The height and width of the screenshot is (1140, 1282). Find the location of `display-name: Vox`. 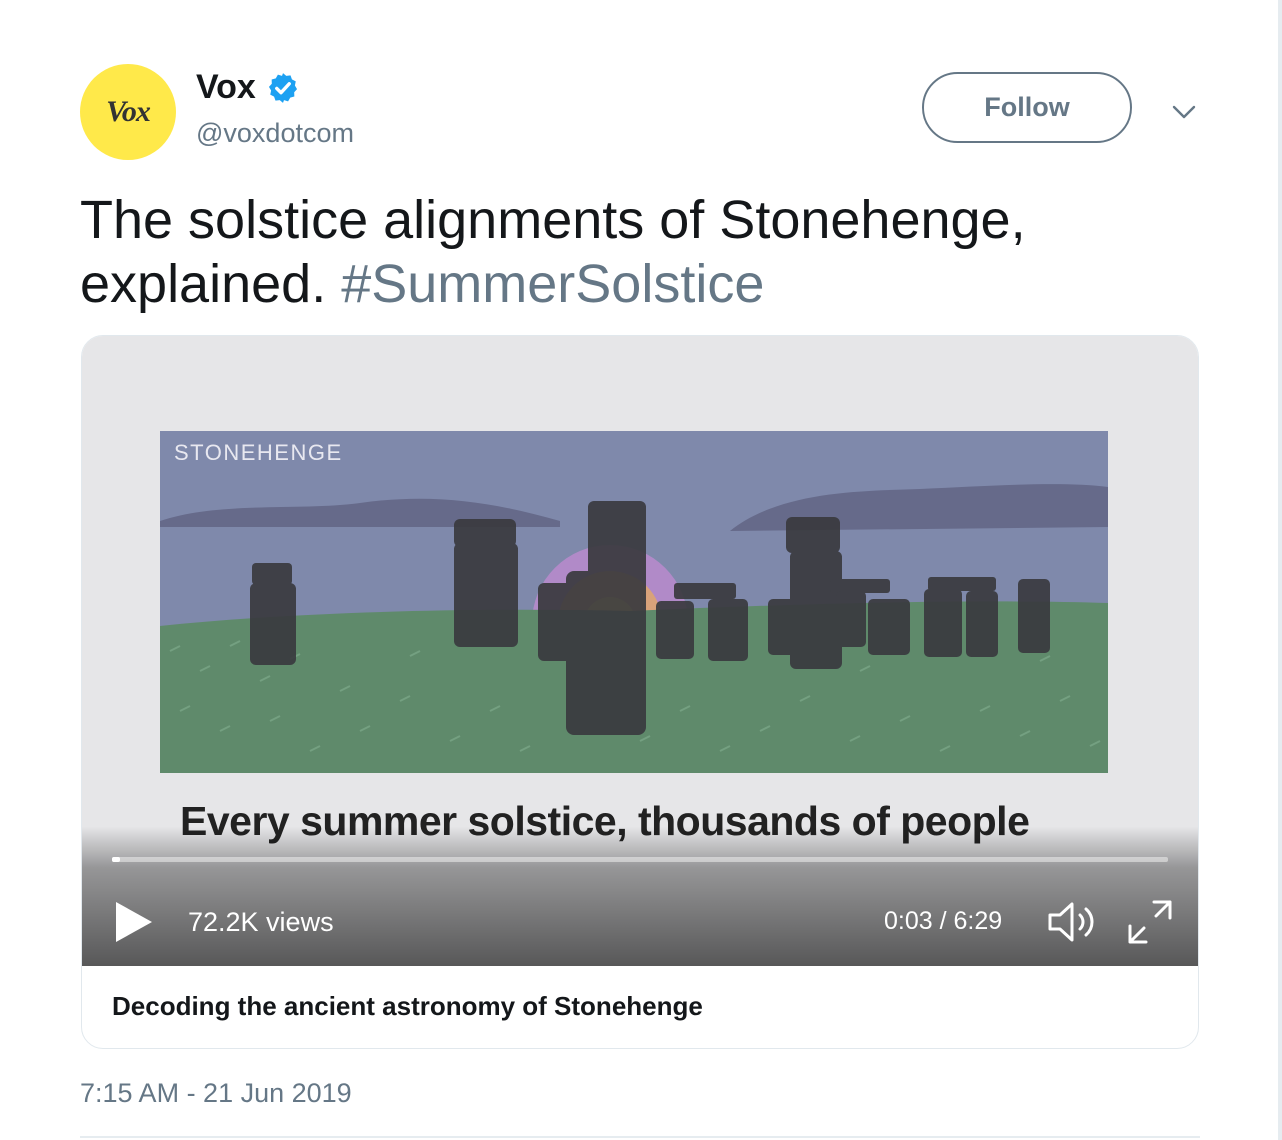

display-name: Vox is located at coordinates (226, 87).